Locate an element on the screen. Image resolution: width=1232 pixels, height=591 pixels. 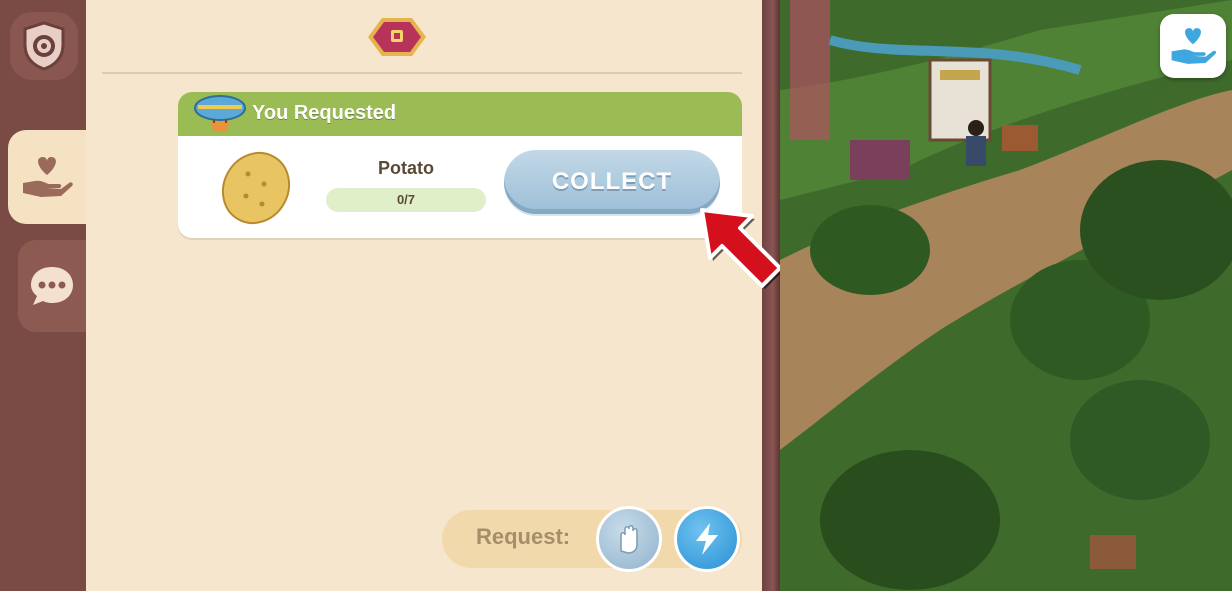
hand-request-icon is located at coordinates (629, 539).